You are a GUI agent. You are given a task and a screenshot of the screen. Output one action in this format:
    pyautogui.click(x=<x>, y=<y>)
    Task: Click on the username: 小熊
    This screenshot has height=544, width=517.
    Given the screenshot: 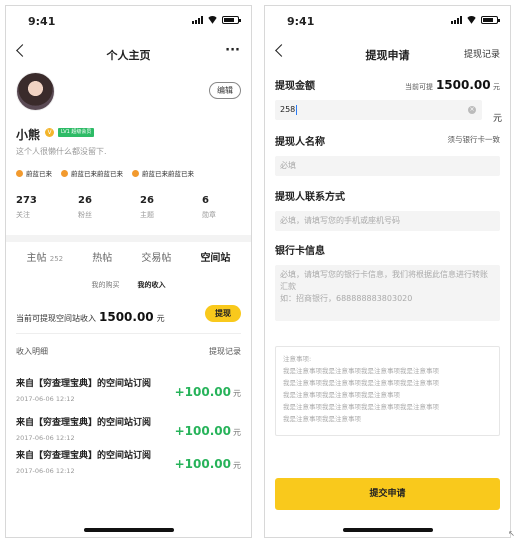 What is the action you would take?
    pyautogui.click(x=28, y=135)
    